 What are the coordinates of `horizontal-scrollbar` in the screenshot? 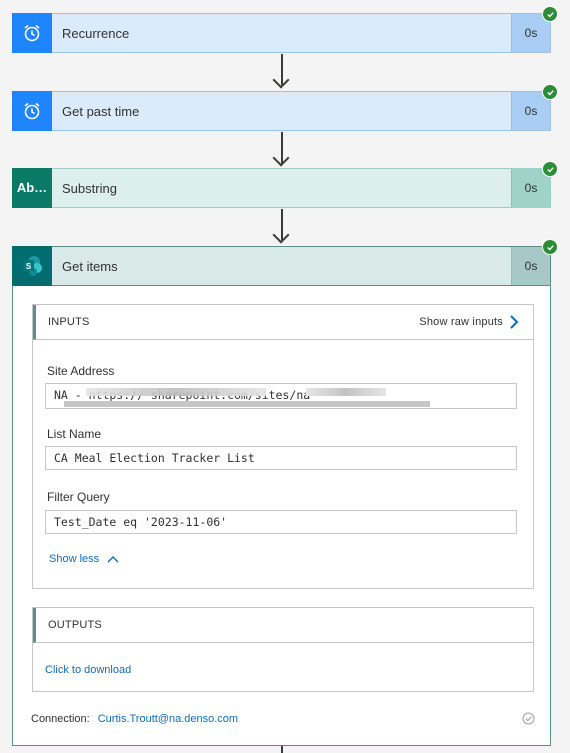 It's located at (247, 404).